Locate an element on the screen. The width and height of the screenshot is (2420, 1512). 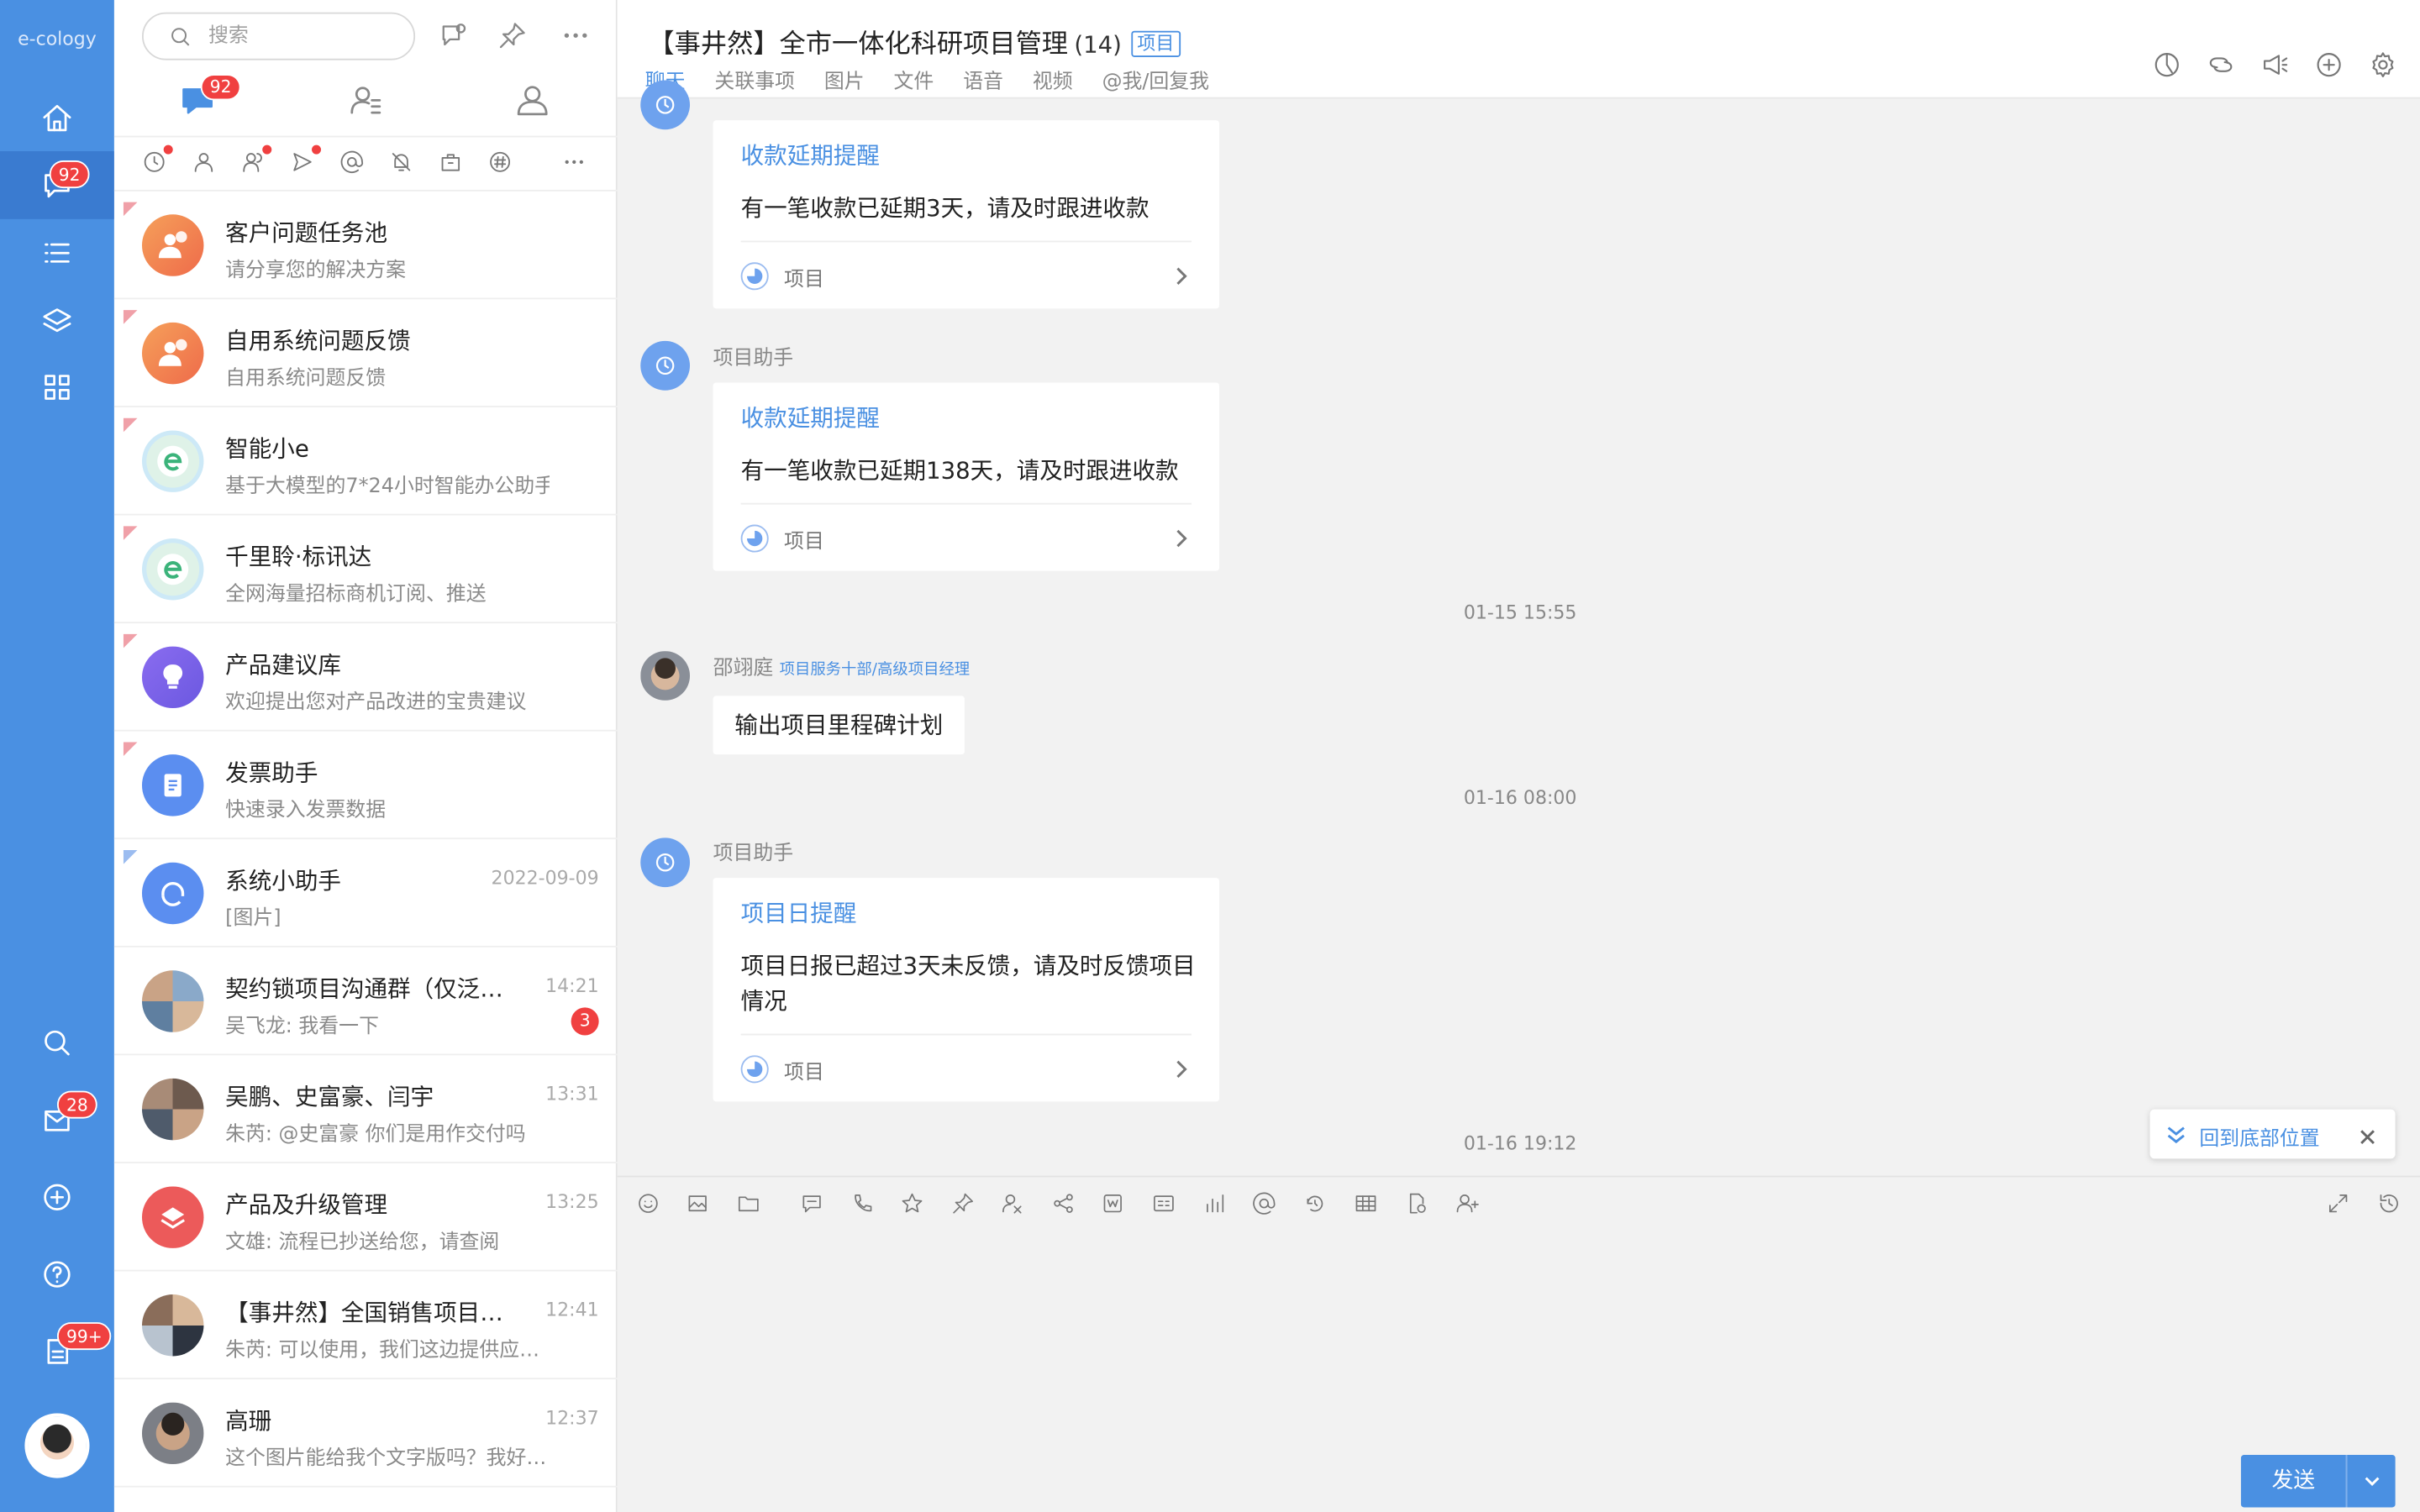
conversation-item: 产品及升级管理 文雄: 流程已抄送给您，请查阅 13:25 is located at coordinates (366, 1217).